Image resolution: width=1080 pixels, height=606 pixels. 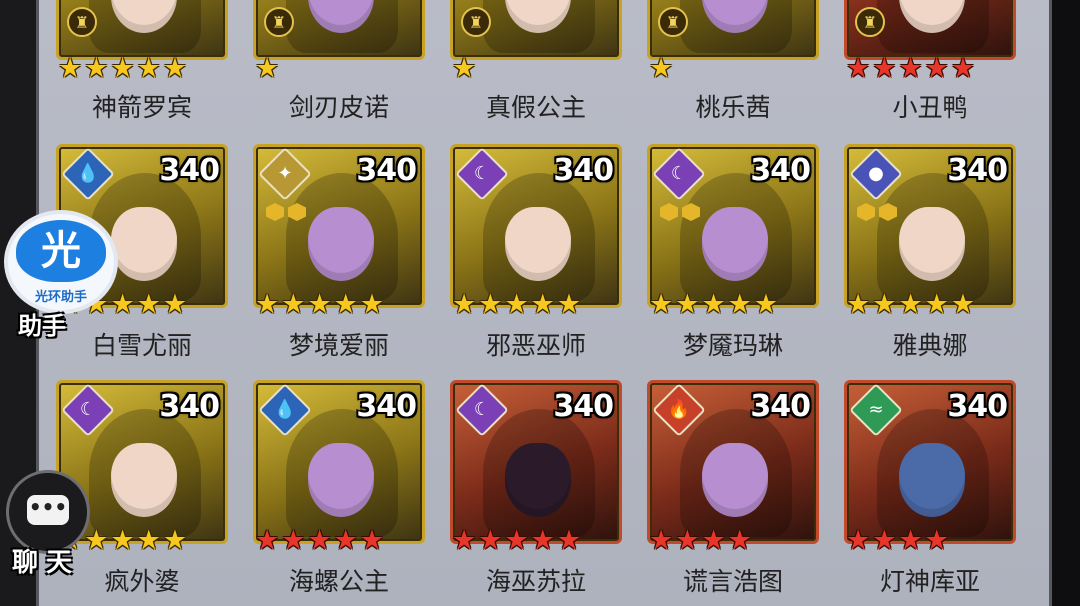 I want to click on hero-name: 谎言浩图, so click(x=732, y=581).